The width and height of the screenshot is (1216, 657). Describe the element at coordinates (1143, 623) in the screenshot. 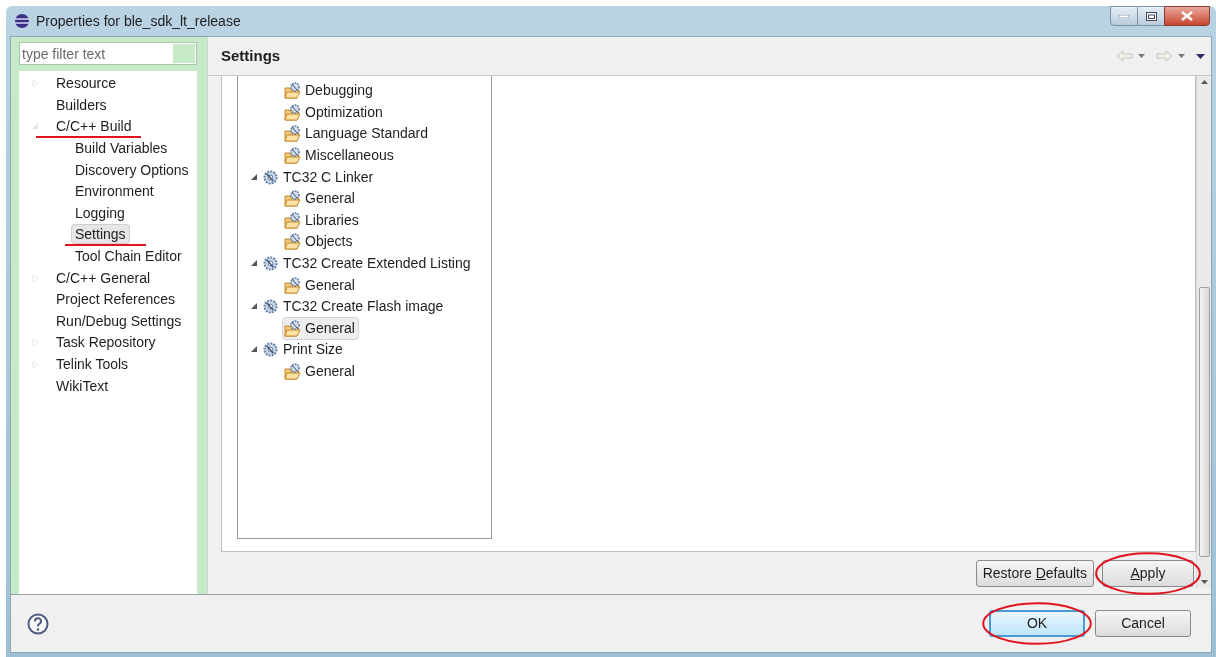

I see `dialog-button: Cancel` at that location.